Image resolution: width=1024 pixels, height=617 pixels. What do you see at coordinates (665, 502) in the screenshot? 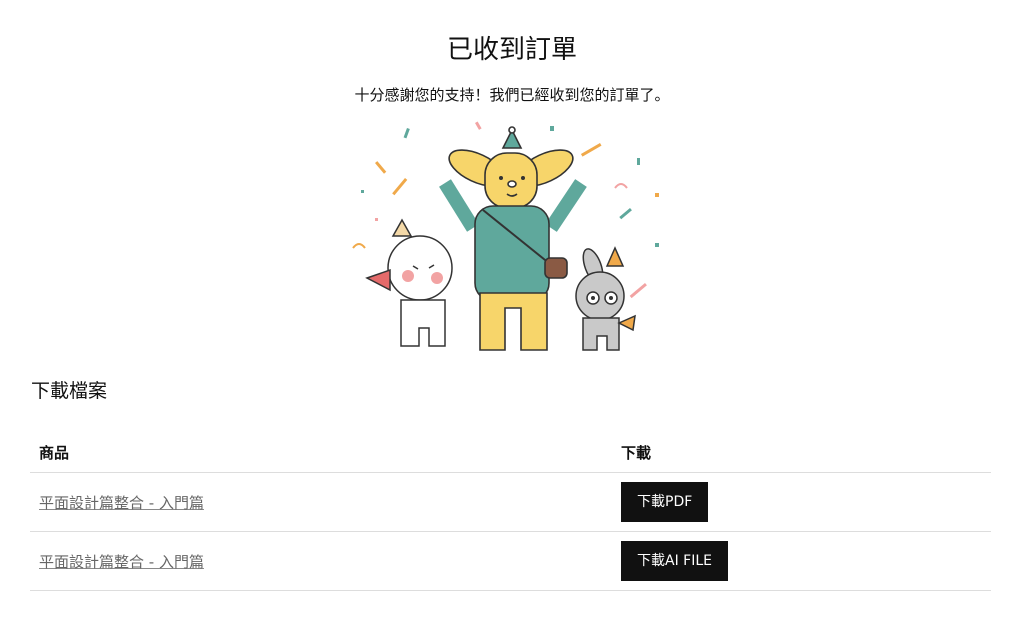
I see `download-pdf-button: 下載PDF` at bounding box center [665, 502].